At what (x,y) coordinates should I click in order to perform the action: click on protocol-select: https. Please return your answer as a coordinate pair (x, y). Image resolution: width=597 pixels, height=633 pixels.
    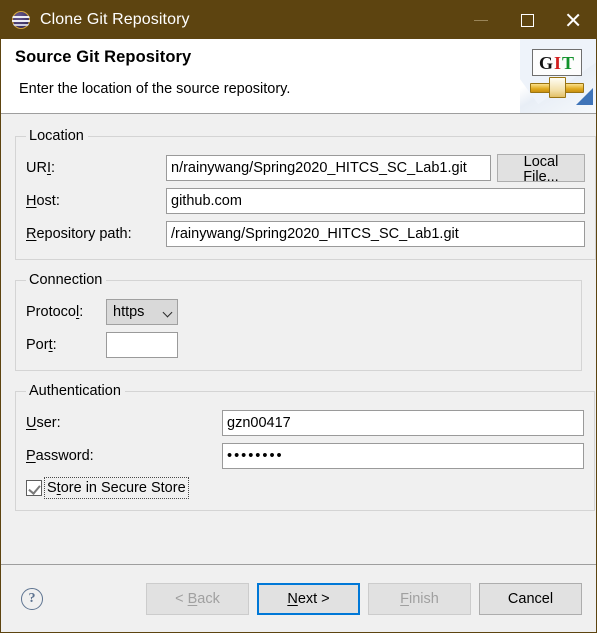
    Looking at the image, I should click on (142, 312).